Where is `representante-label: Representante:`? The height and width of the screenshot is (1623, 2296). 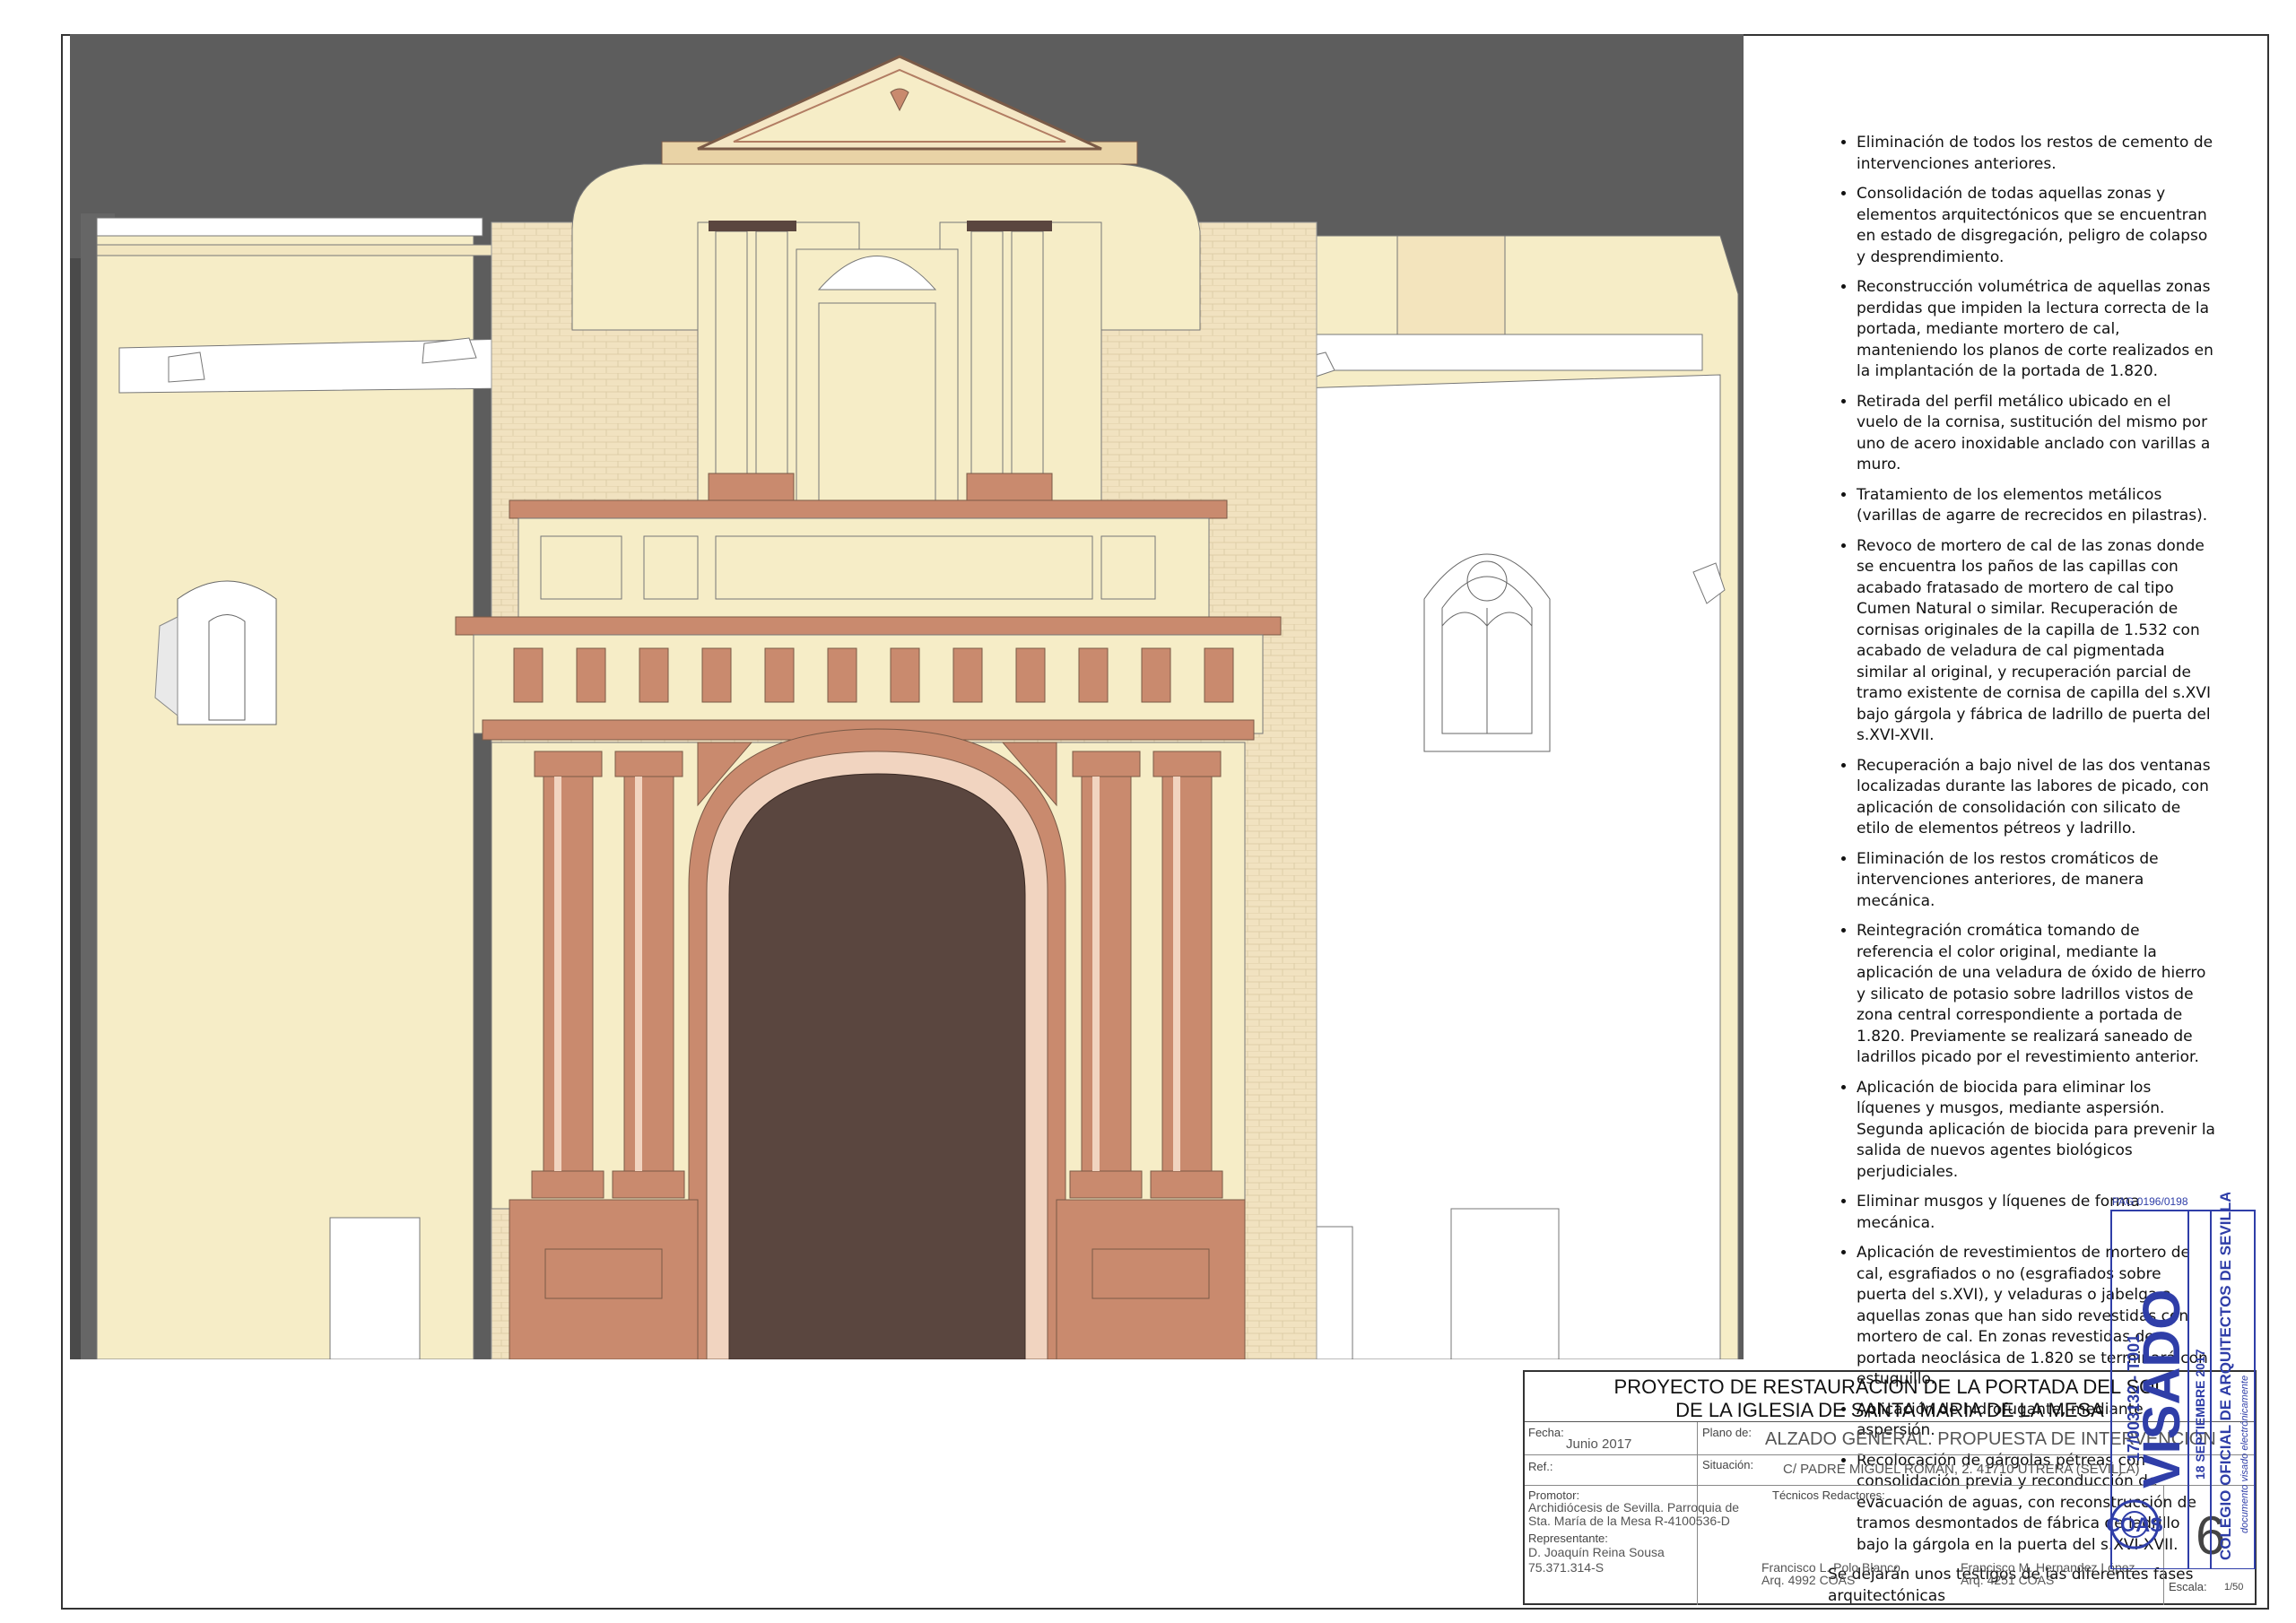 representante-label: Representante: is located at coordinates (1568, 1538).